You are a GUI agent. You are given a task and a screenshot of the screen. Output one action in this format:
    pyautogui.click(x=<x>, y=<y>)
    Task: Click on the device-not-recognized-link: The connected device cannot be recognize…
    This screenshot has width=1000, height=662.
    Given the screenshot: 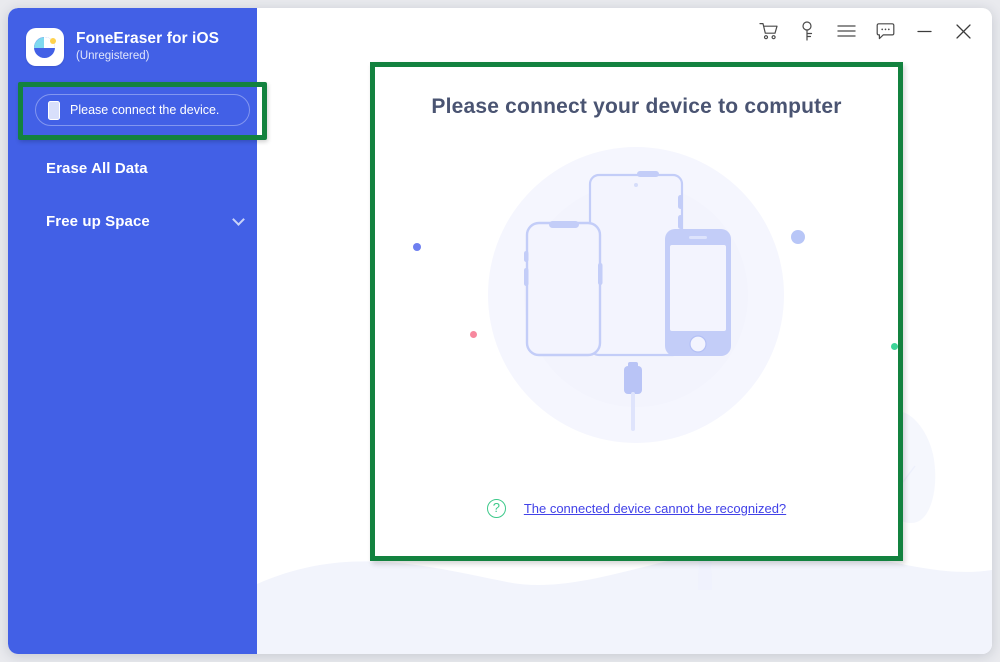 What is the action you would take?
    pyautogui.click(x=655, y=508)
    